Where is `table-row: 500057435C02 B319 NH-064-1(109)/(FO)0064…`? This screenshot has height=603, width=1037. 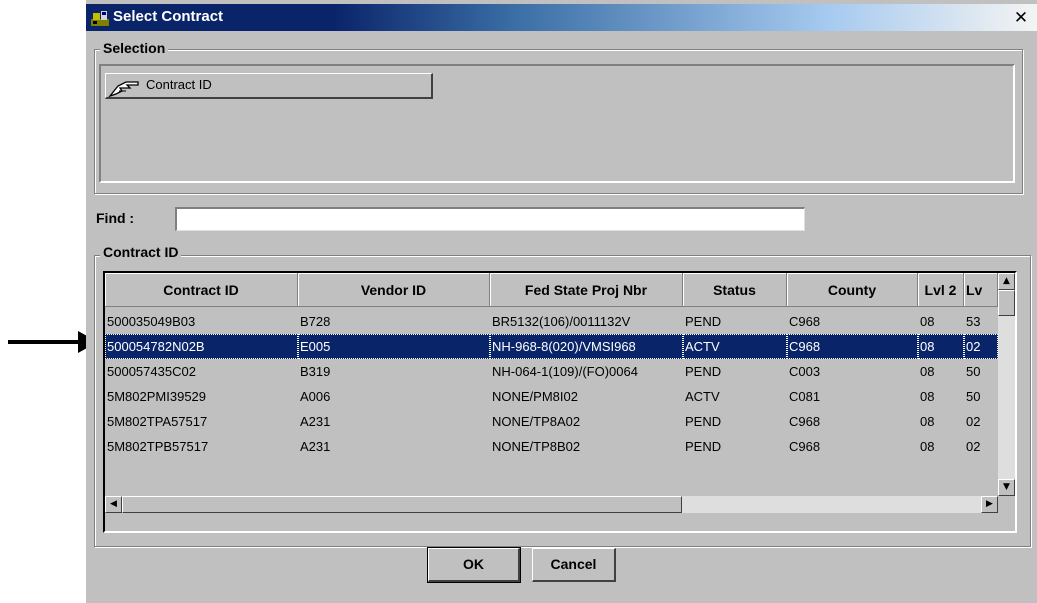 table-row: 500057435C02 B319 NH-064-1(109)/(FO)0064… is located at coordinates (551, 371).